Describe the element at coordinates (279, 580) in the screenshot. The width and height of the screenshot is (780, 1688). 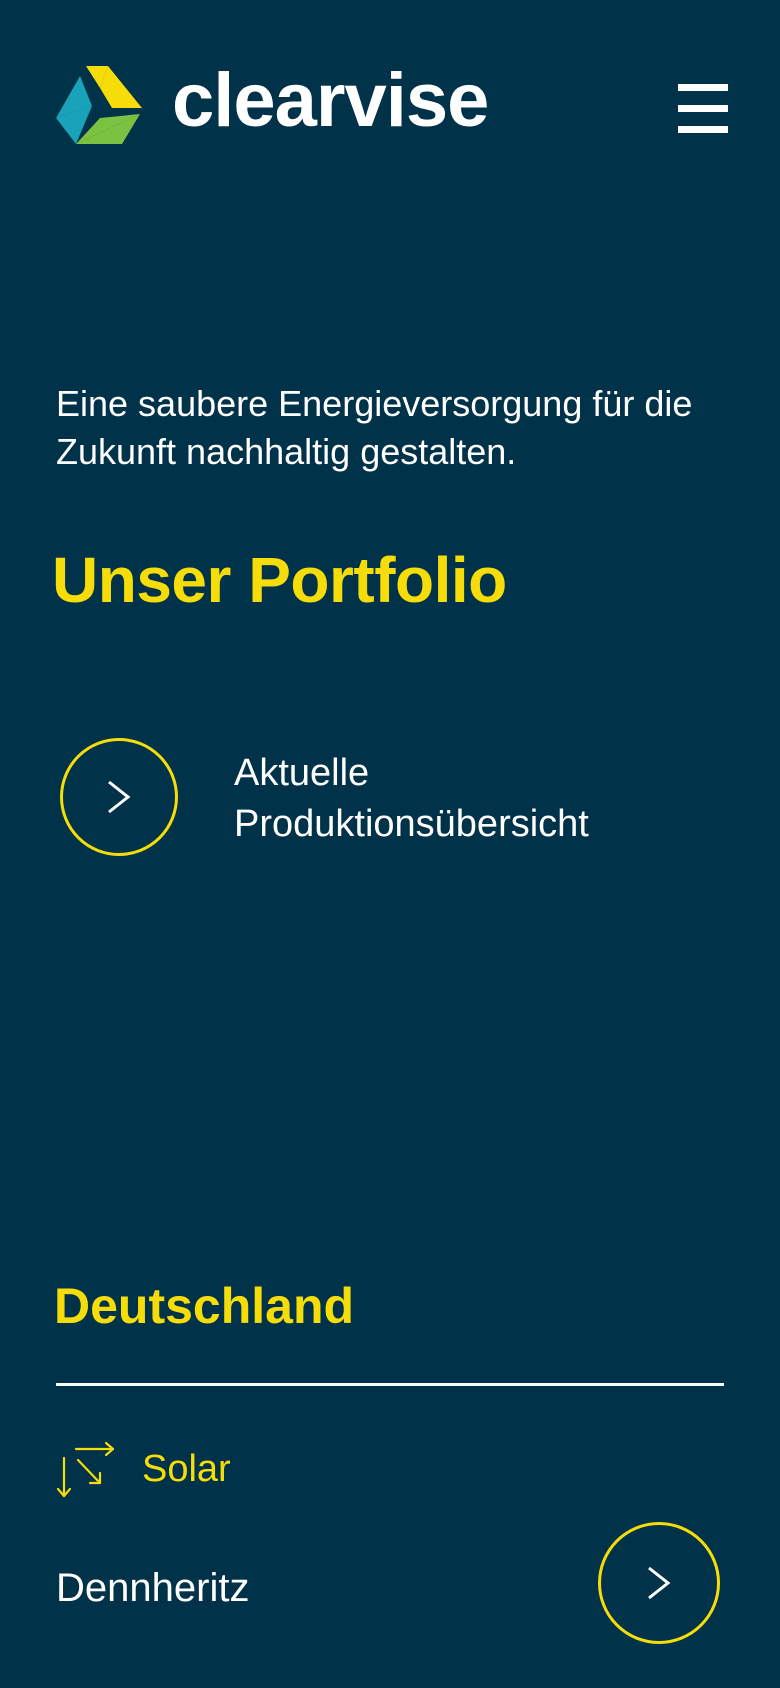
I see `portfolio-heading: Unser Portfolio` at that location.